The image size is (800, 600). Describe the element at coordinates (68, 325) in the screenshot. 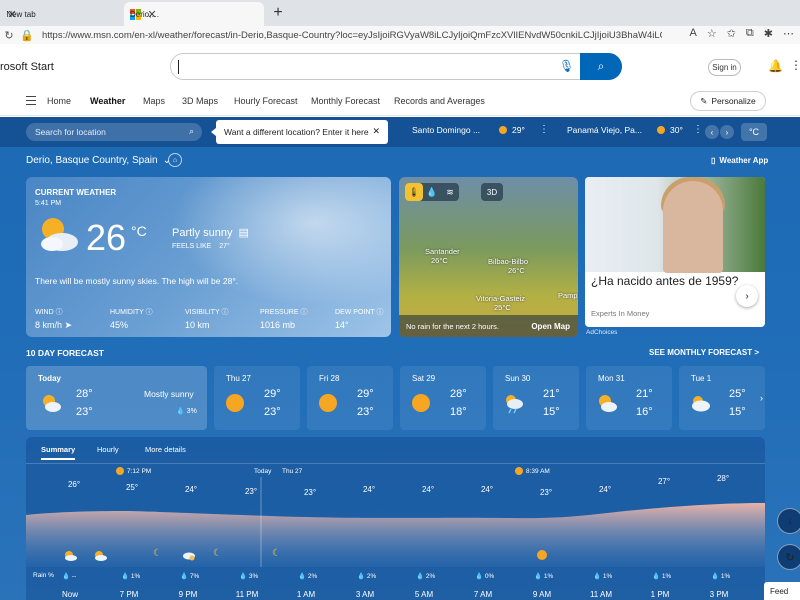

I see `wind-direction-icon: ➤` at that location.